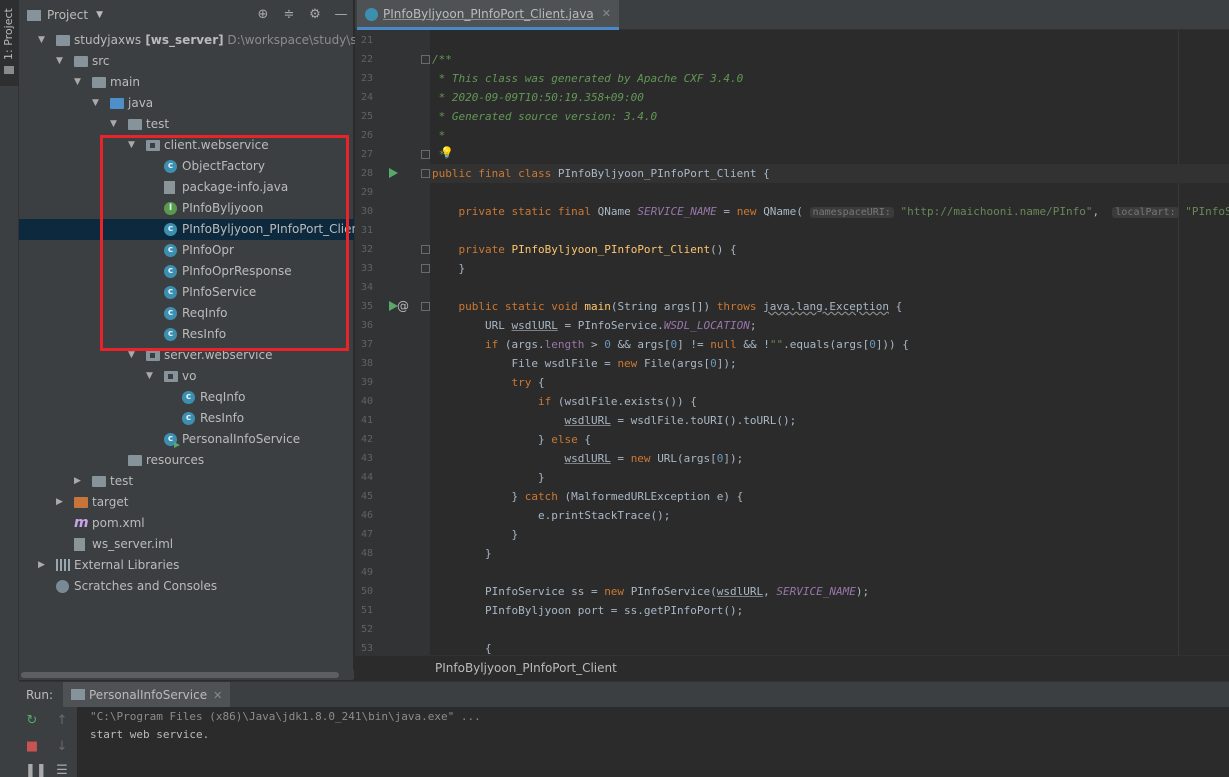 This screenshot has width=1229, height=777. I want to click on tree-item: c PInfoByljyoon_PInfoPort_Client, so click(191, 229).